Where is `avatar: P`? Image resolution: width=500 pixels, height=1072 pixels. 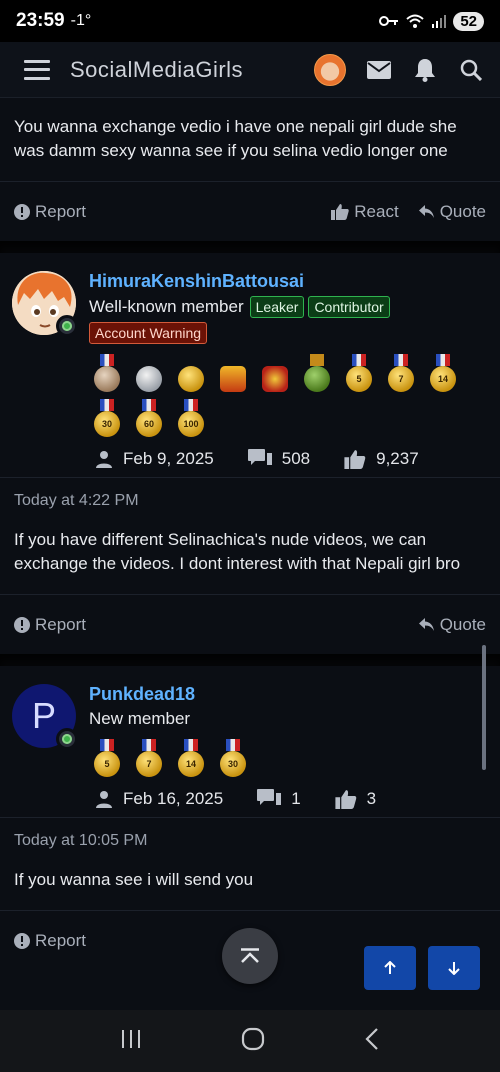 avatar: P is located at coordinates (45, 717).